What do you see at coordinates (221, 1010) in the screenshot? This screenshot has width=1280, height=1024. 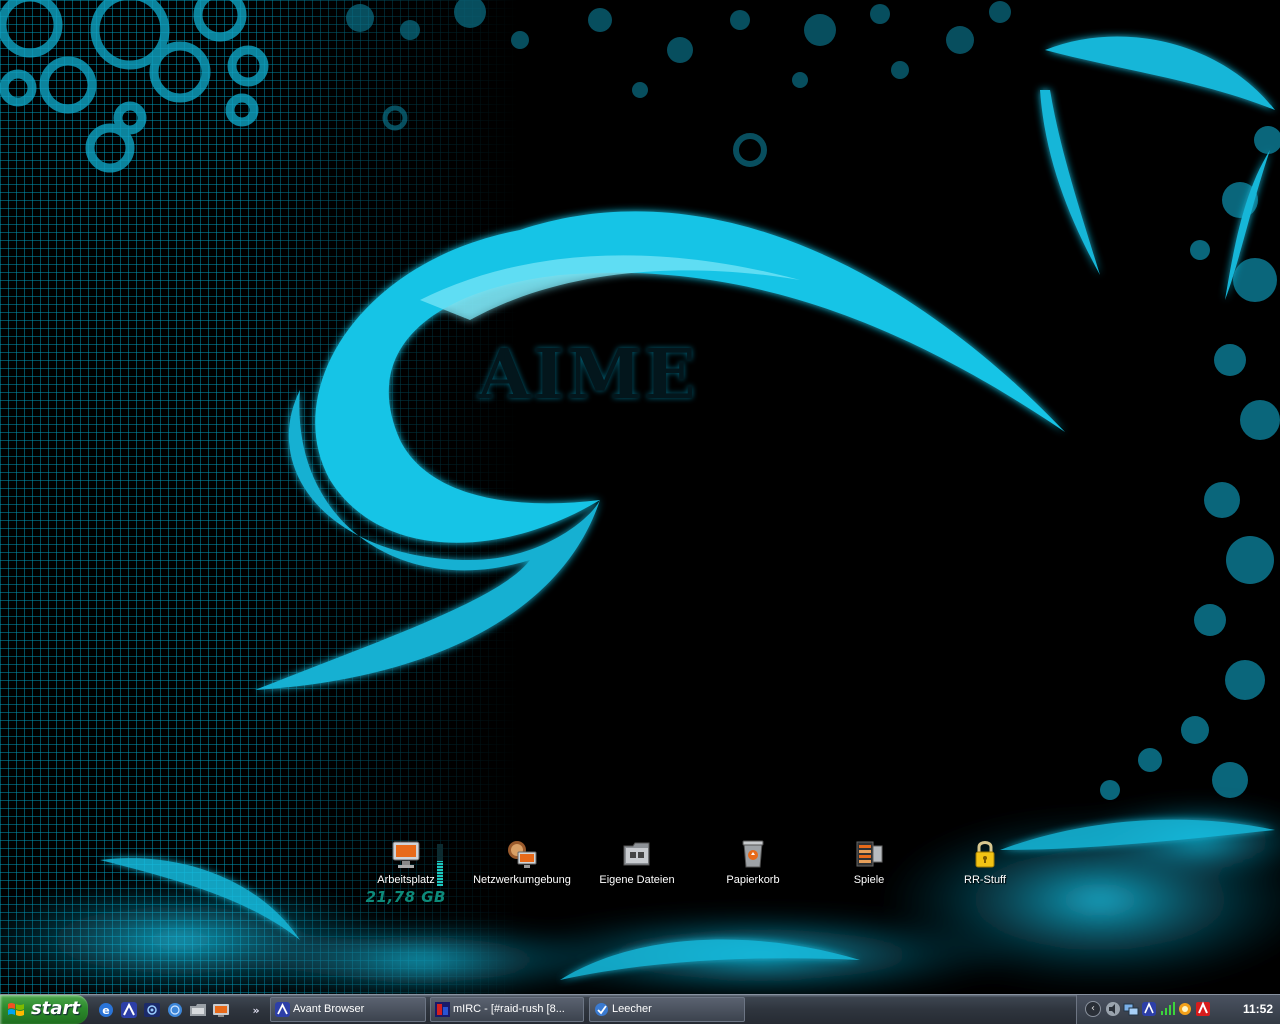 I see `media-icon` at bounding box center [221, 1010].